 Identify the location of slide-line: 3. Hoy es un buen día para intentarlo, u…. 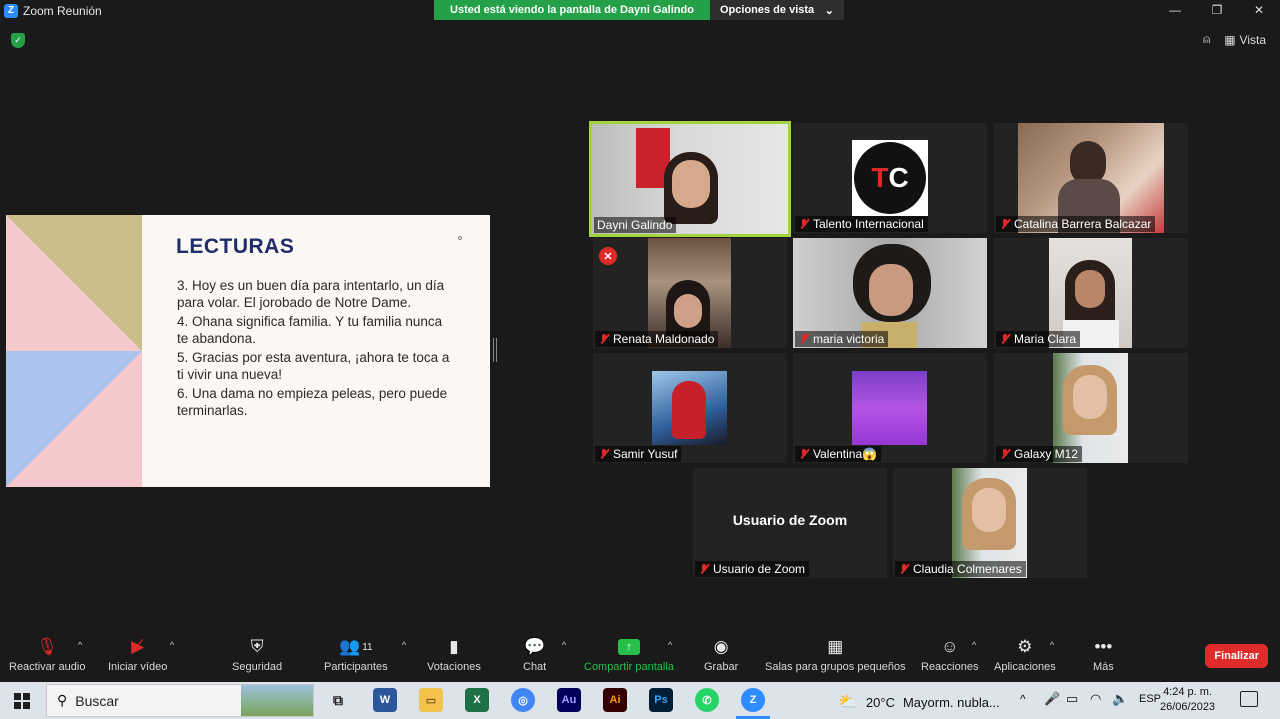
(311, 294).